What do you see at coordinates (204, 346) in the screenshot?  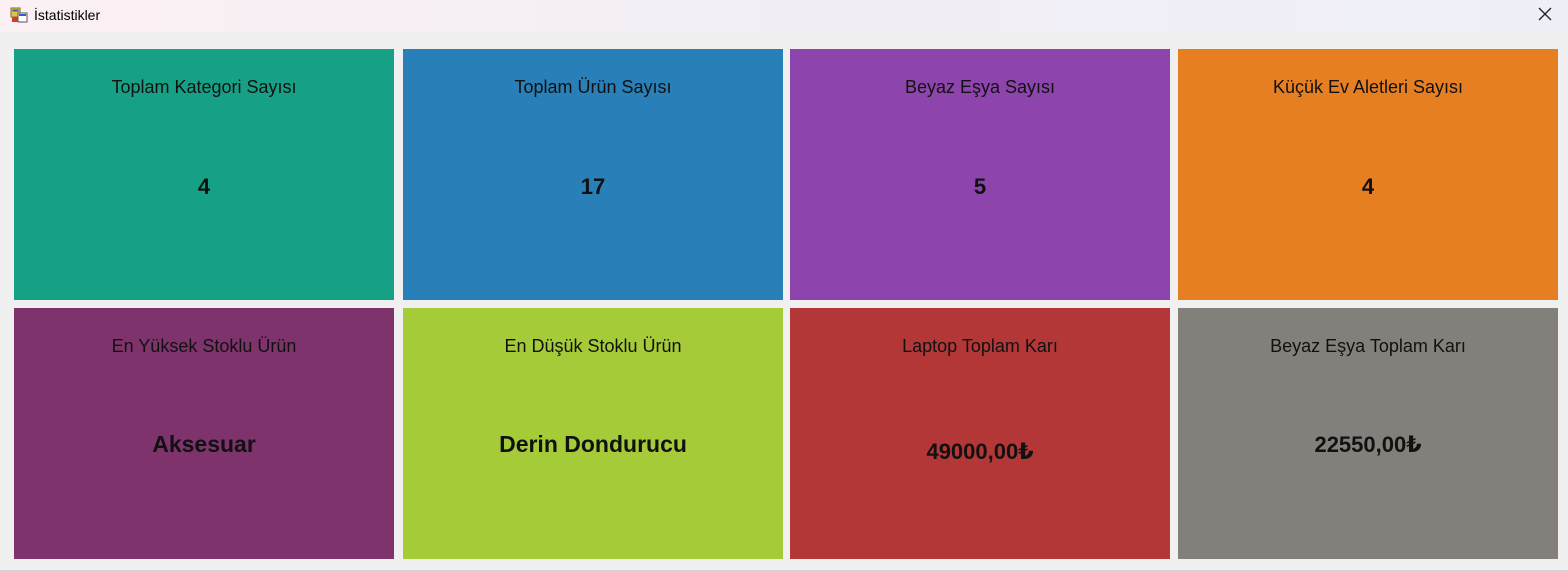 I see `tile-label: En Yüksek Stoklu Ürün` at bounding box center [204, 346].